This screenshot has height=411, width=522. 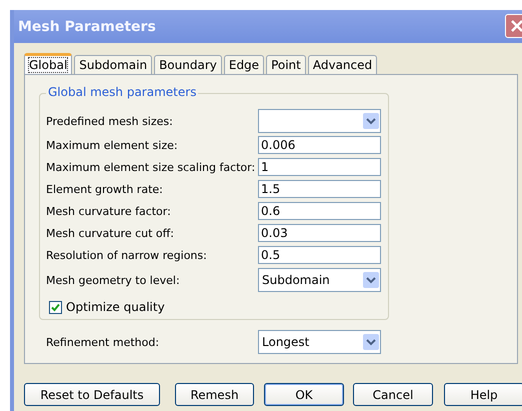 What do you see at coordinates (109, 211) in the screenshot?
I see `field-label: Mesh curvature factor:` at bounding box center [109, 211].